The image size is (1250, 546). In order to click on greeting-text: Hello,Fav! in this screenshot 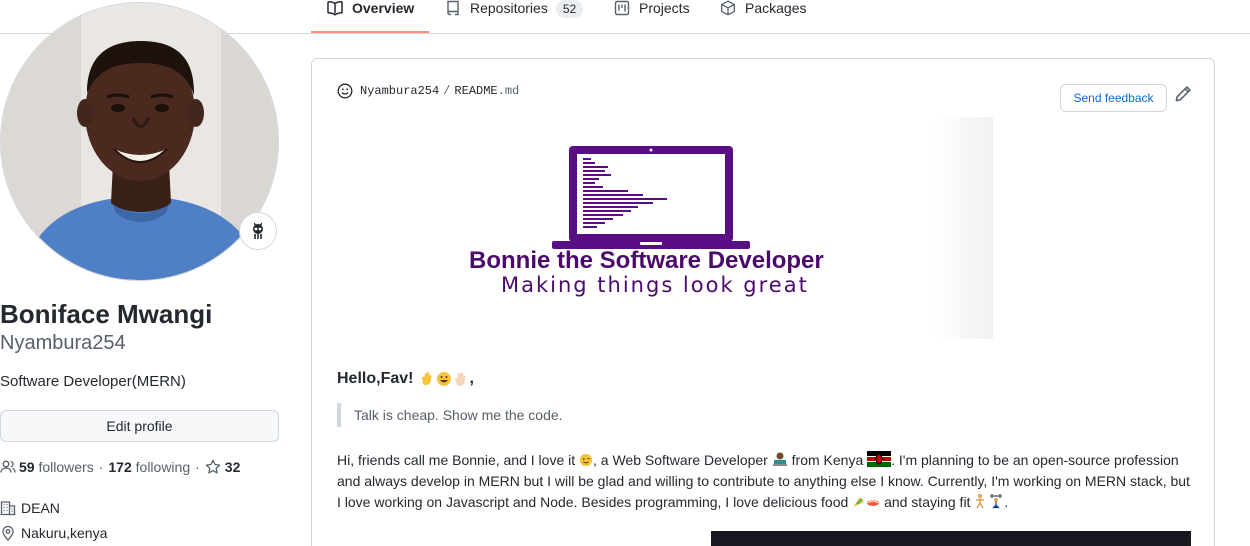, I will do `click(375, 378)`.